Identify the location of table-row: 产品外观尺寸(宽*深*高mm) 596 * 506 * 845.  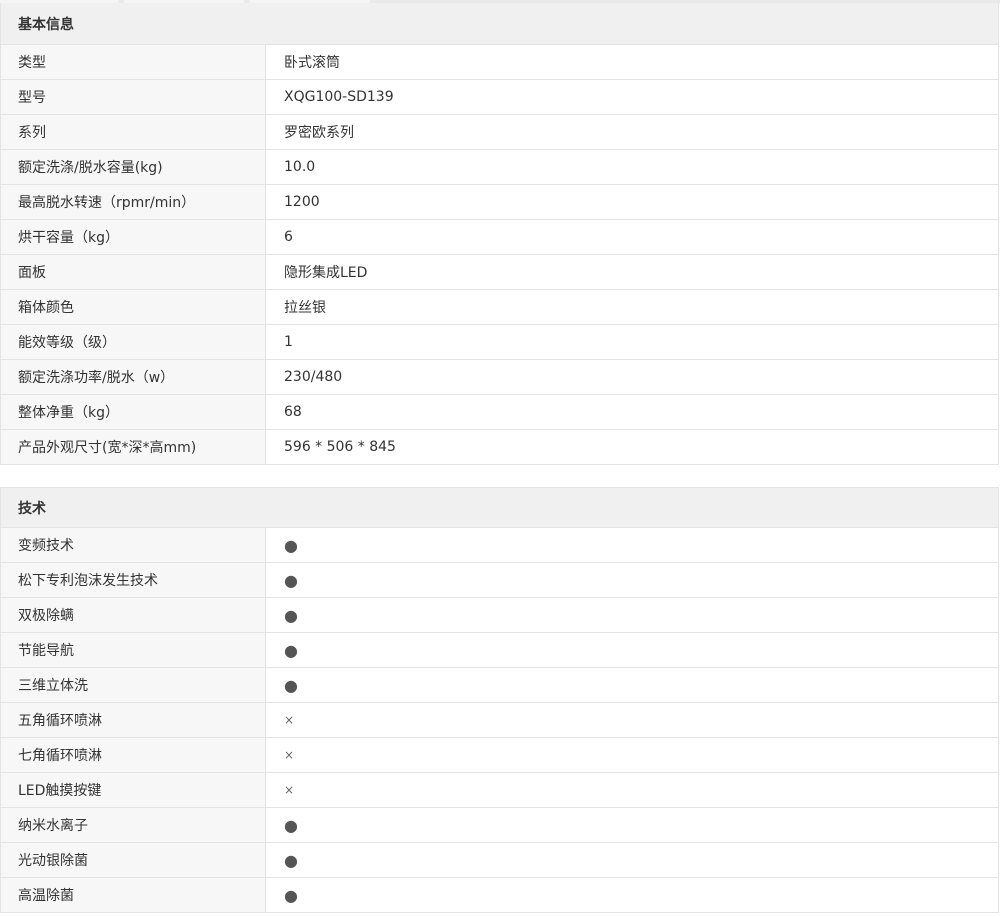
(499, 447).